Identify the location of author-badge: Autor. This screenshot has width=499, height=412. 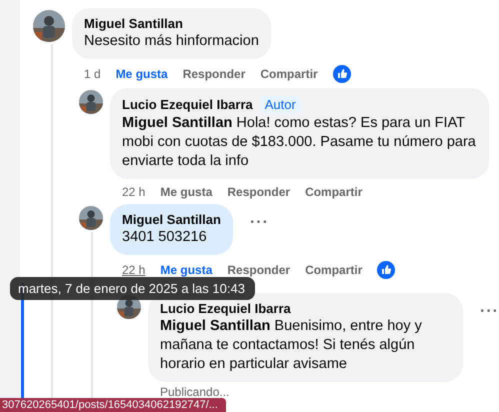
(280, 104).